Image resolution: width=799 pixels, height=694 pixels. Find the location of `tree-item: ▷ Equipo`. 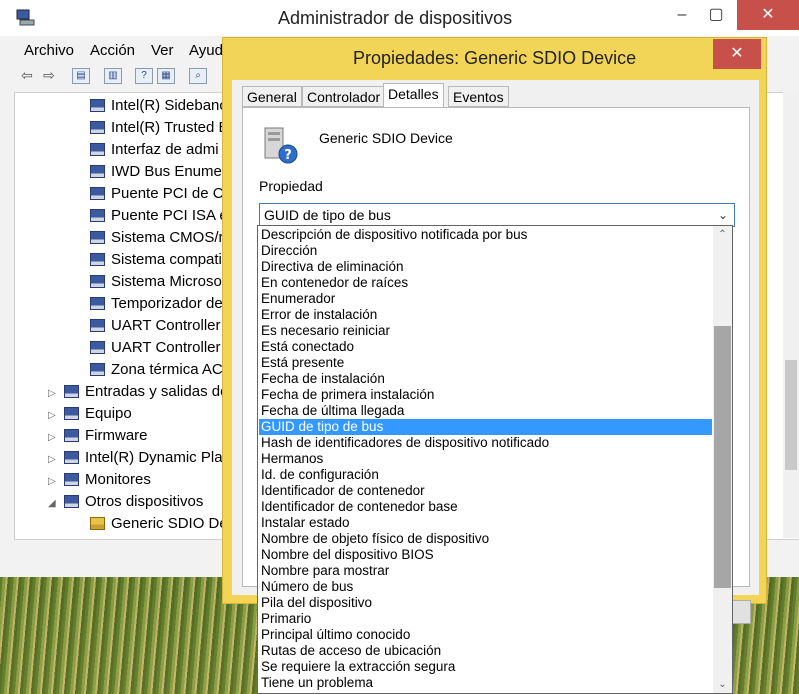

tree-item: ▷ Equipo is located at coordinates (90, 414).